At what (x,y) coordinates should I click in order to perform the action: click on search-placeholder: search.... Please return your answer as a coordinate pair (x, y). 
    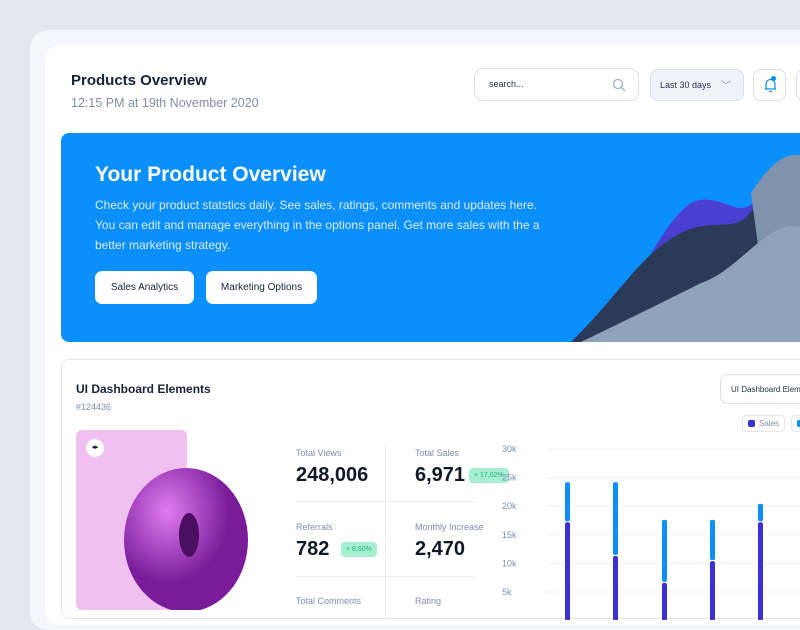
    Looking at the image, I should click on (506, 84).